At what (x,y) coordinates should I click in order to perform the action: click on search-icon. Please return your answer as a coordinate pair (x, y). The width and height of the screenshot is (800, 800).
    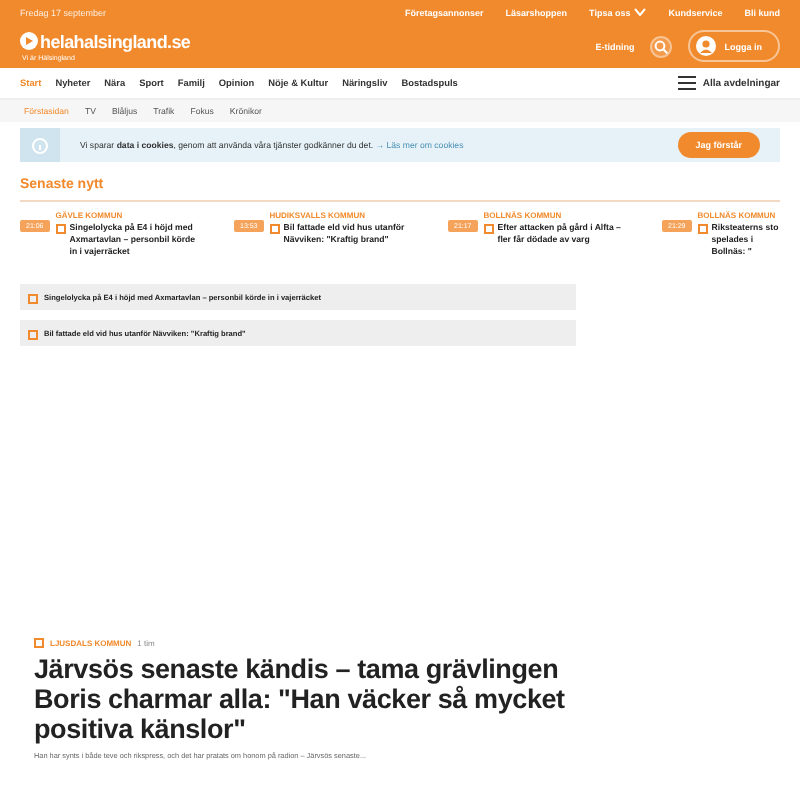
    Looking at the image, I should click on (661, 46).